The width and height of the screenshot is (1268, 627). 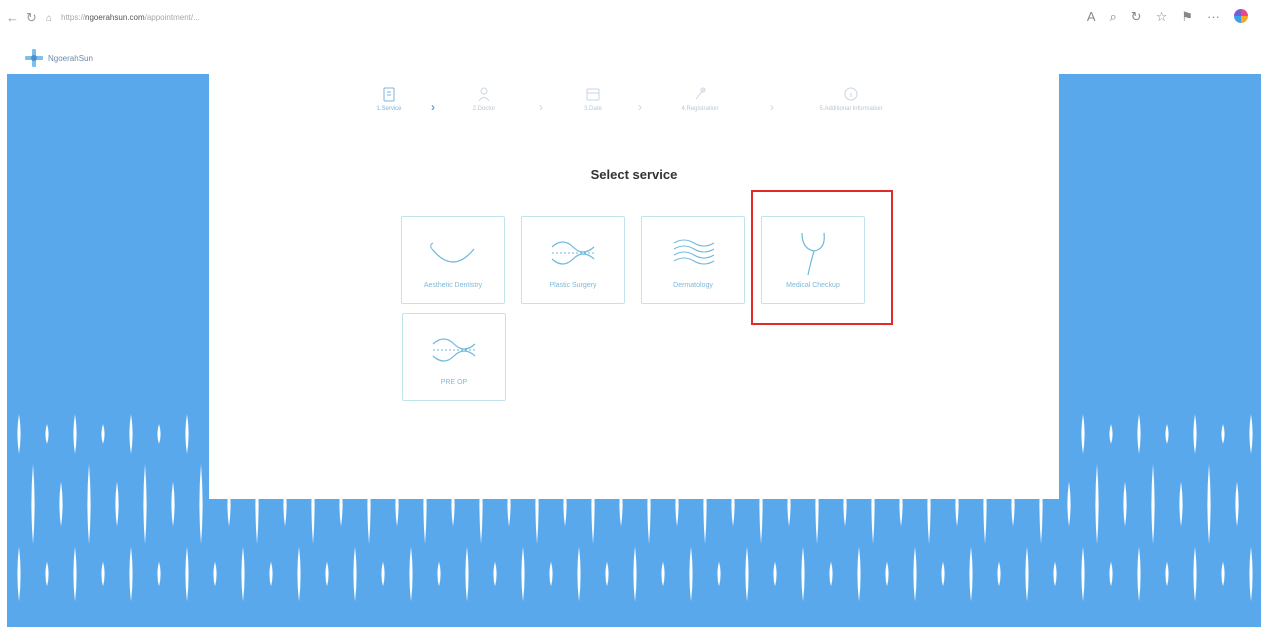 I want to click on step-additional-info: 5.Additional Information, so click(x=851, y=99).